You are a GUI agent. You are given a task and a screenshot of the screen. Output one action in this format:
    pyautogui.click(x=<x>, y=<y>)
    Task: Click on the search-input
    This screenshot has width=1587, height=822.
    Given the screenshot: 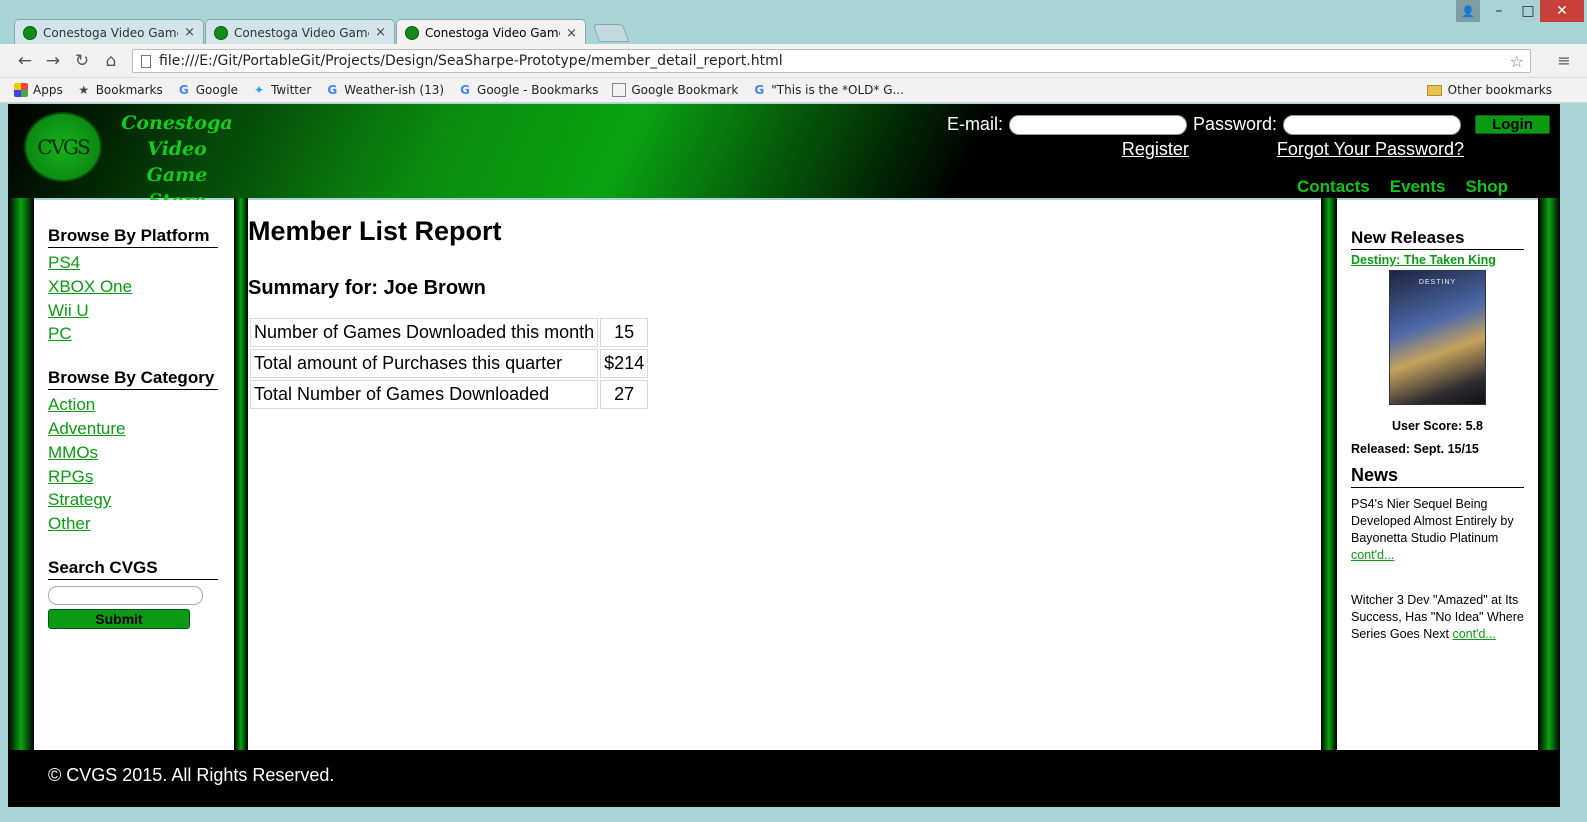 What is the action you would take?
    pyautogui.click(x=125, y=595)
    